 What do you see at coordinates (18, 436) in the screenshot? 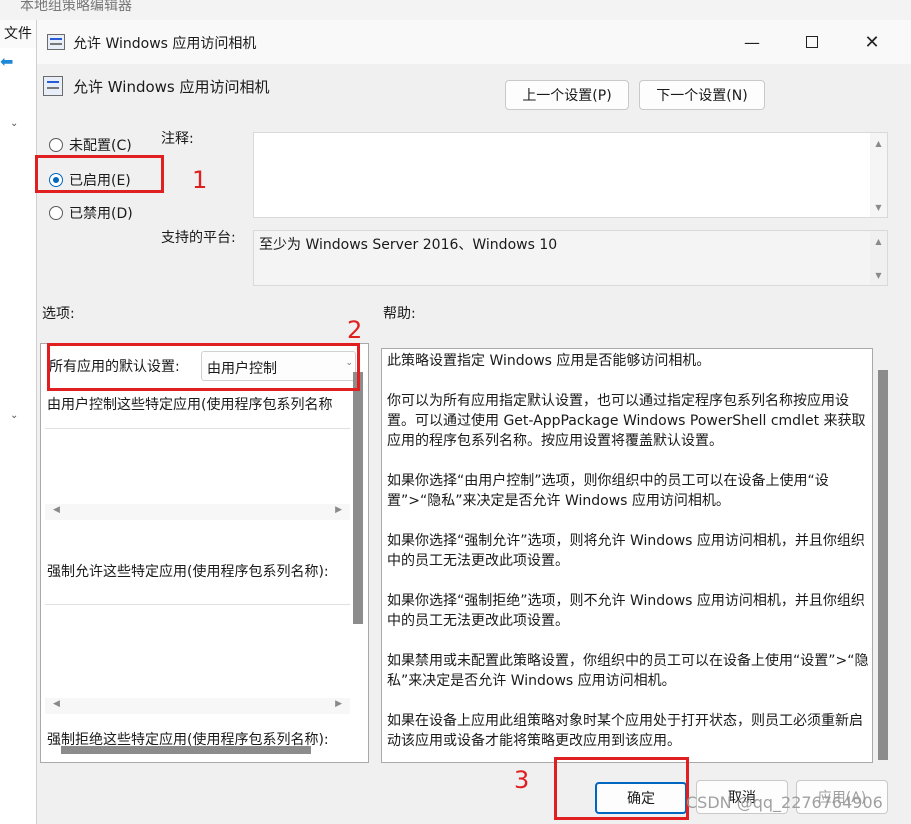
I see `background-tree-pane: ⬅ ⌄ ⌄` at bounding box center [18, 436].